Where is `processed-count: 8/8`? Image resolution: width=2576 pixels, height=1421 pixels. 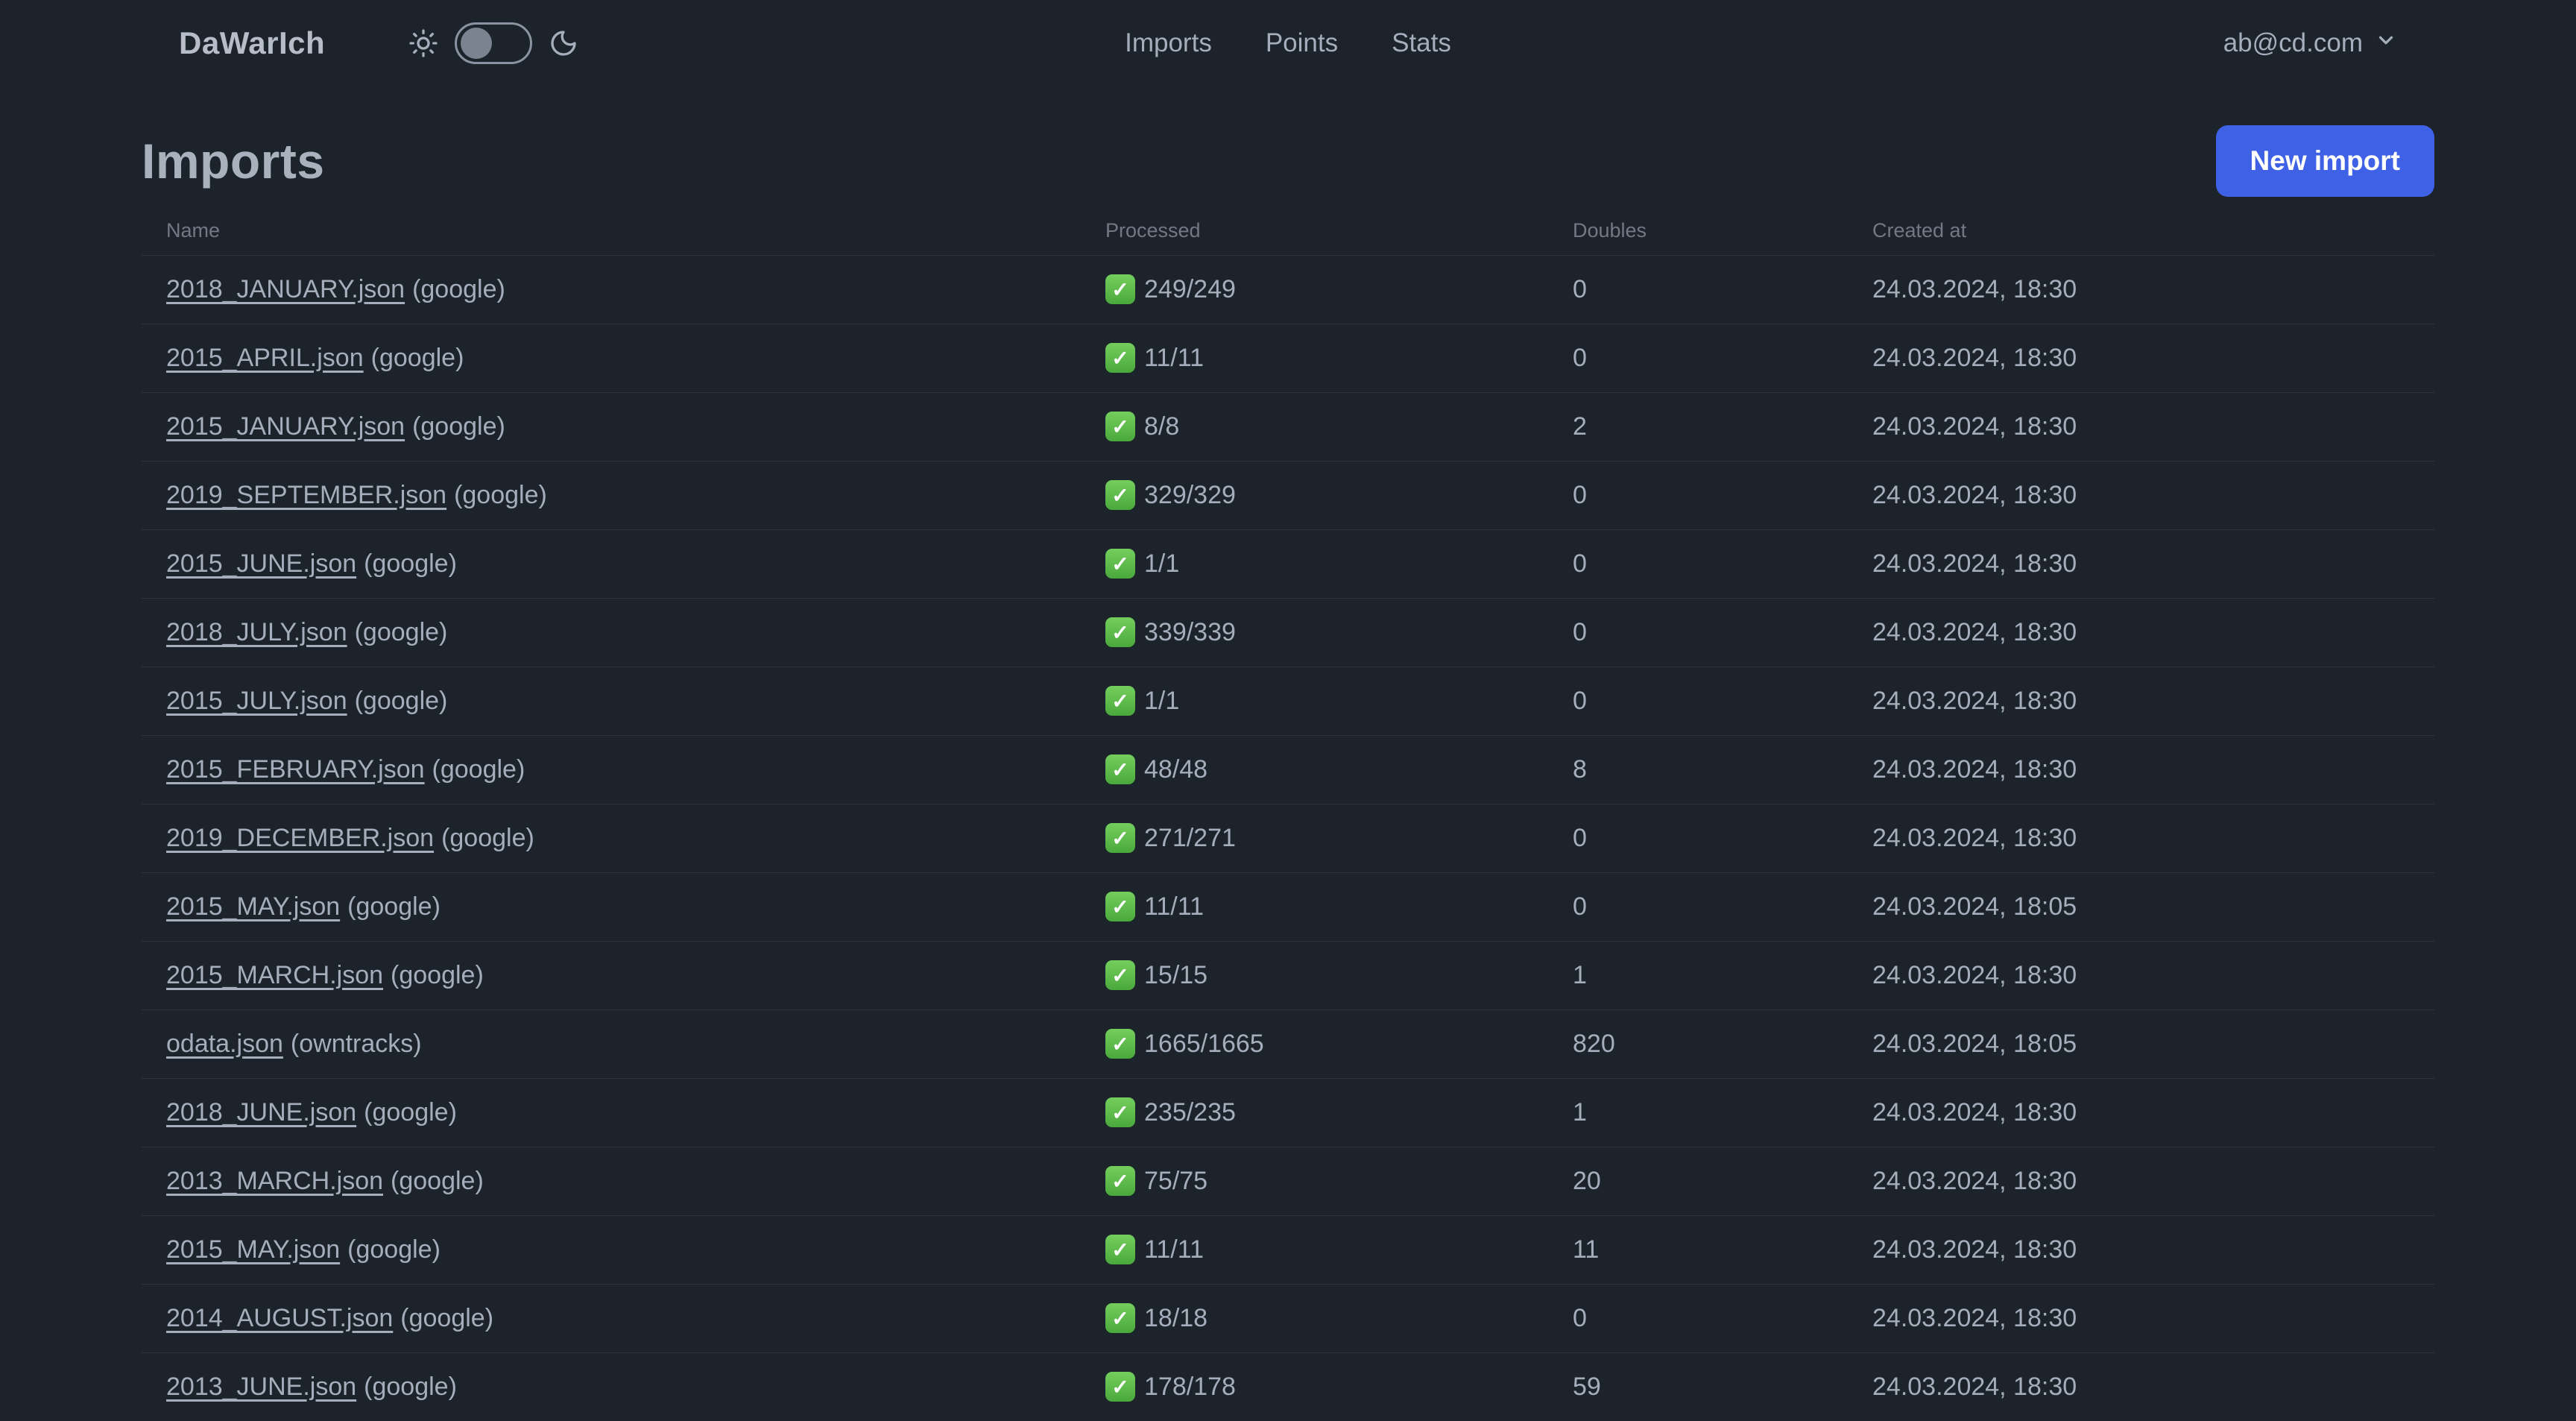
processed-count: 8/8 is located at coordinates (1162, 426).